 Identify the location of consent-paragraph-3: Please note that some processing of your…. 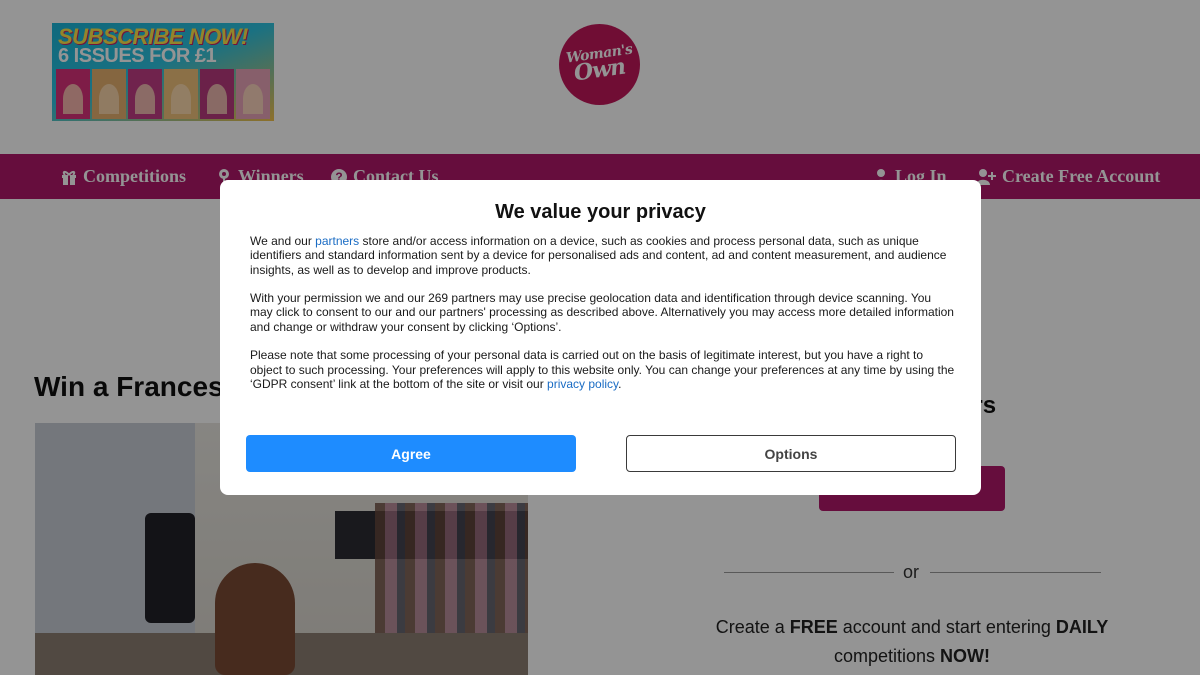
(602, 369).